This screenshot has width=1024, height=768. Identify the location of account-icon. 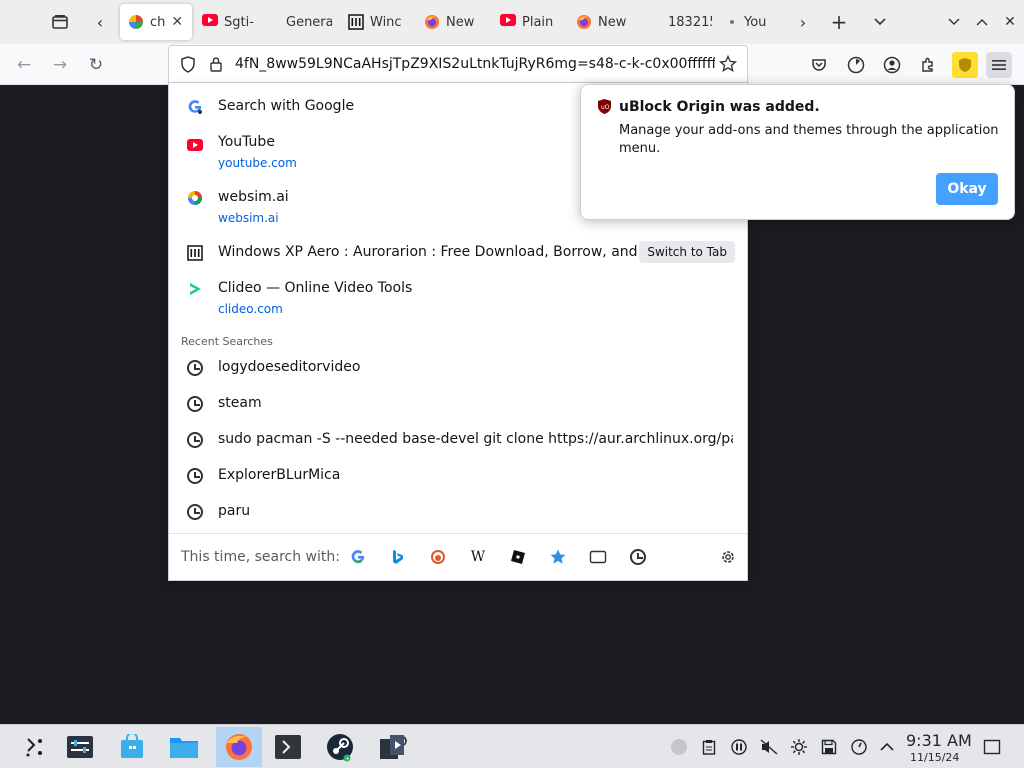
(892, 65).